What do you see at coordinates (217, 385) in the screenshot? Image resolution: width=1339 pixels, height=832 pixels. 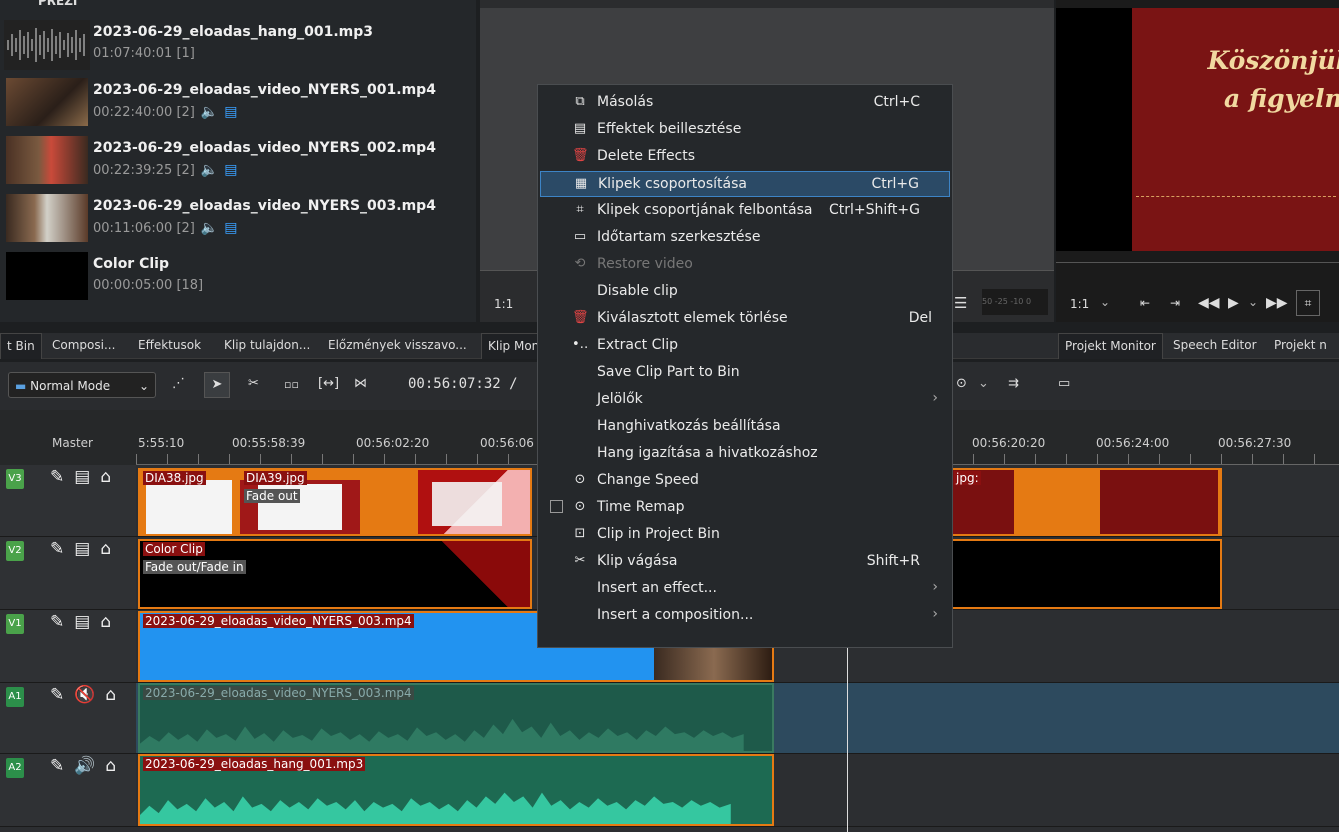 I see `select-tool-icon: ➤` at bounding box center [217, 385].